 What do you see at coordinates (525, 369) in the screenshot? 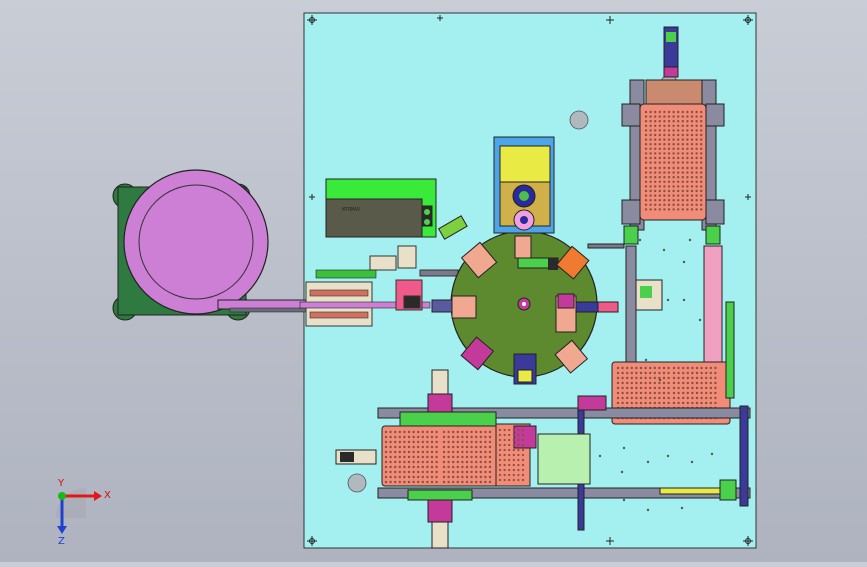
I see `station-bottom` at bounding box center [525, 369].